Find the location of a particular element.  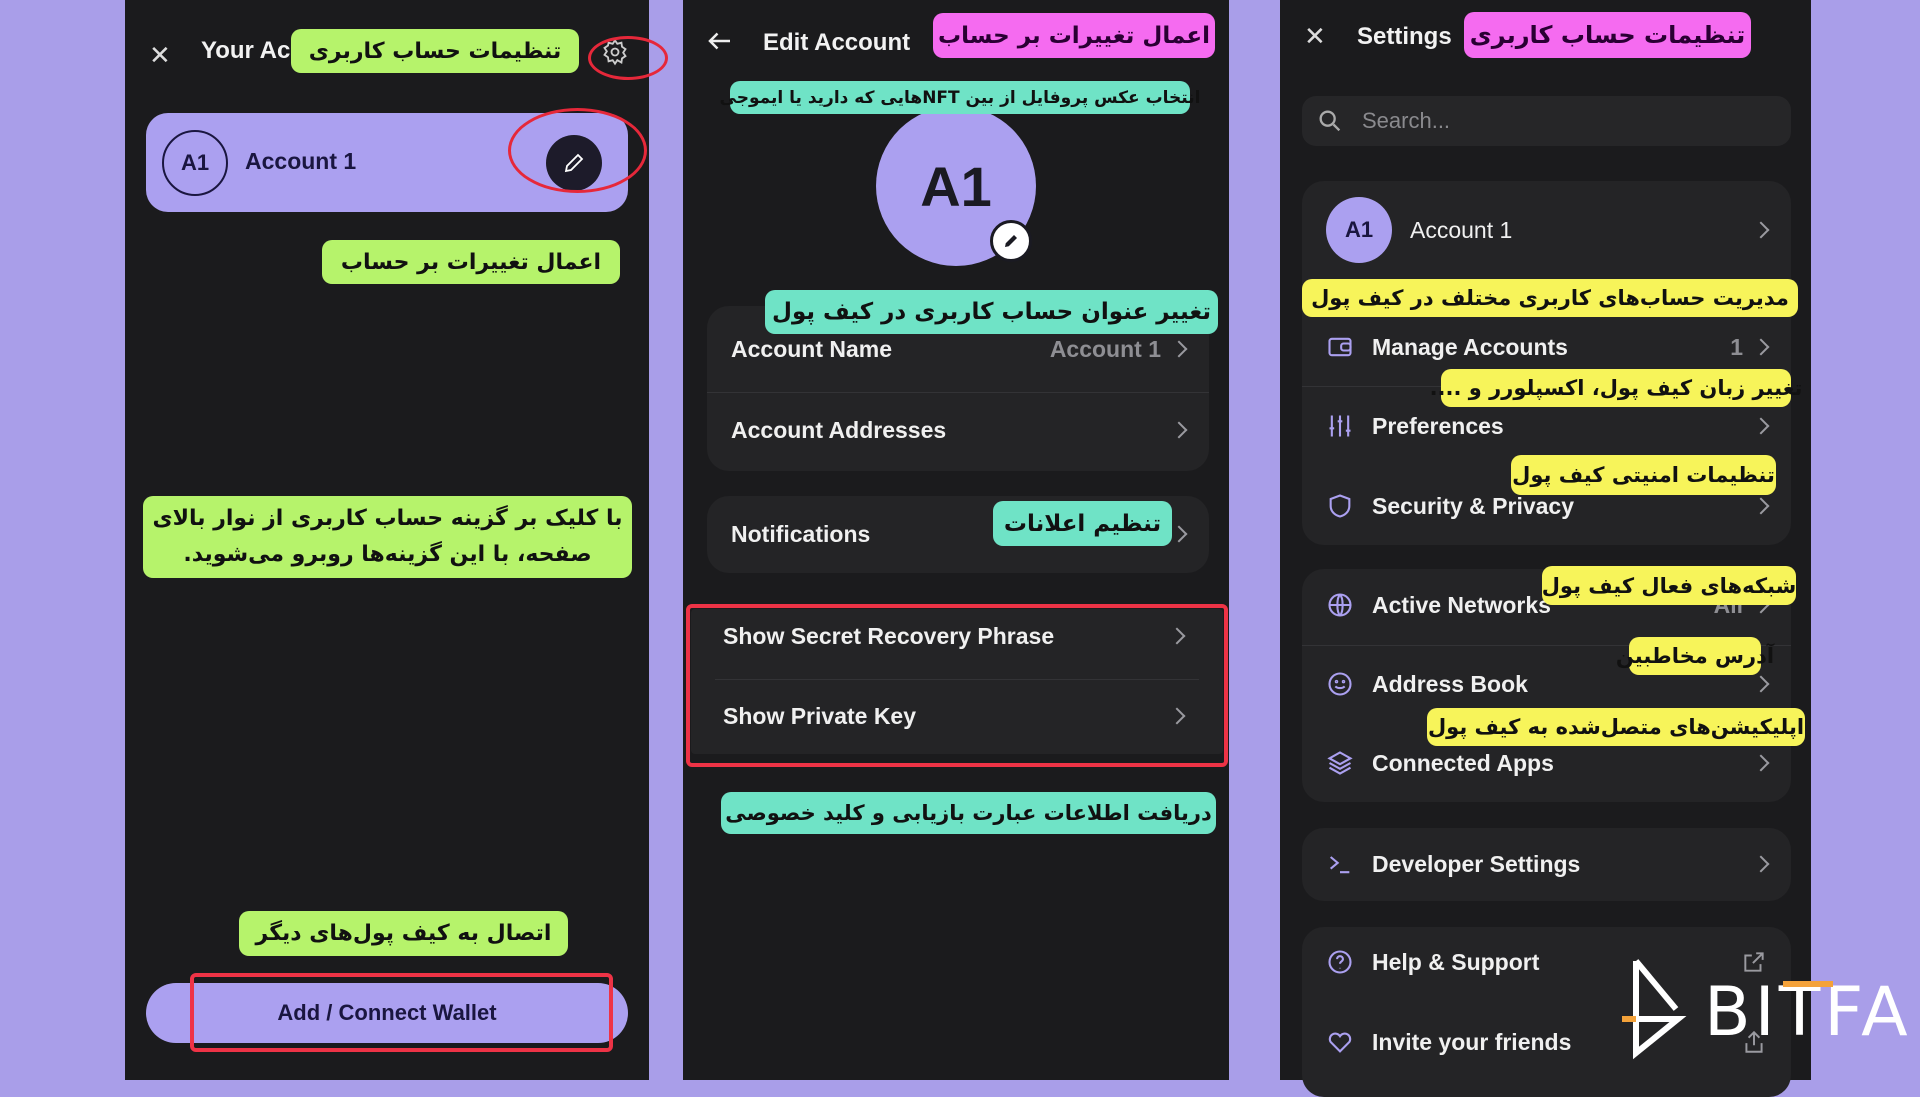

bitfa-logo-mark is located at coordinates (1654, 1009).